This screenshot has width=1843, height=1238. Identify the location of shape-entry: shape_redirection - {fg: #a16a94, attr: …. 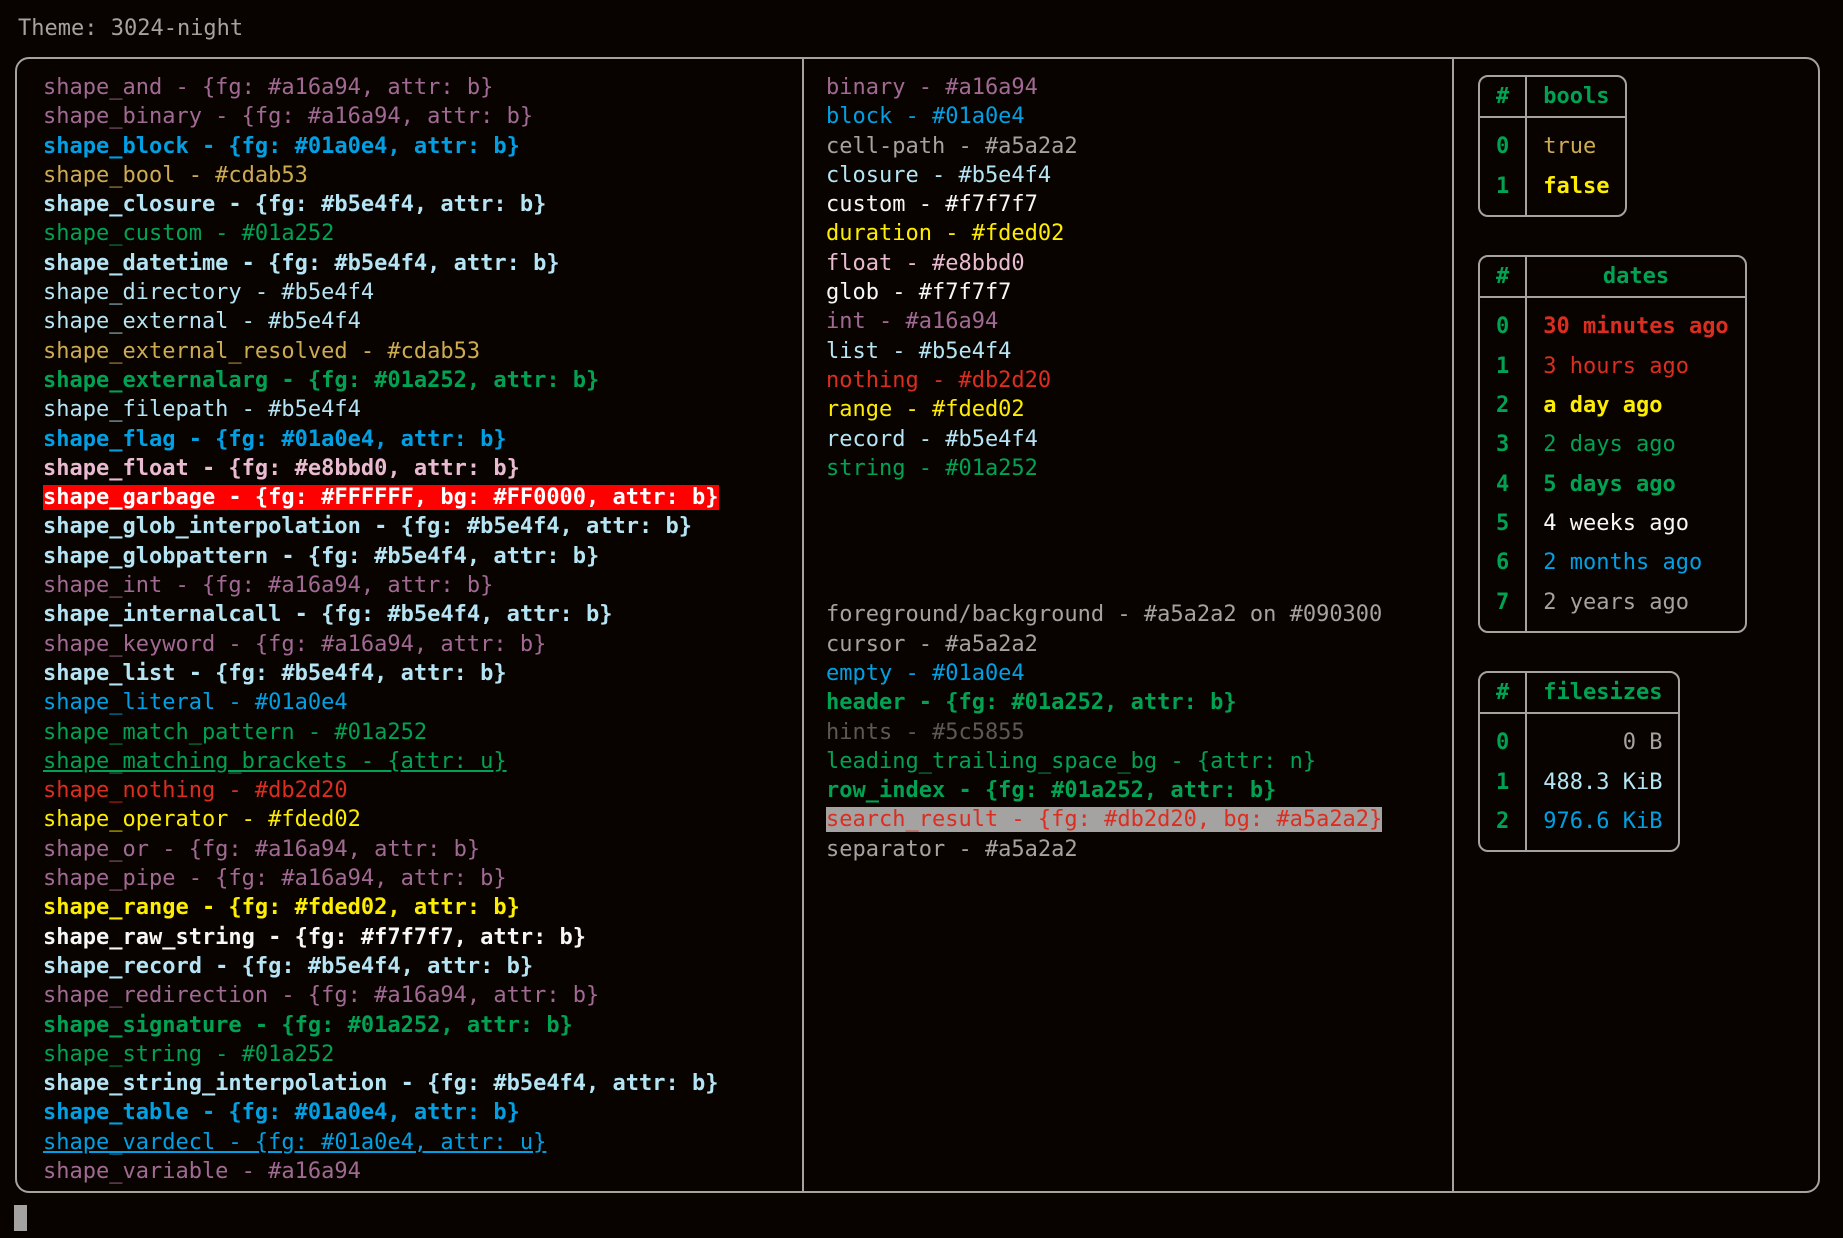
(321, 996).